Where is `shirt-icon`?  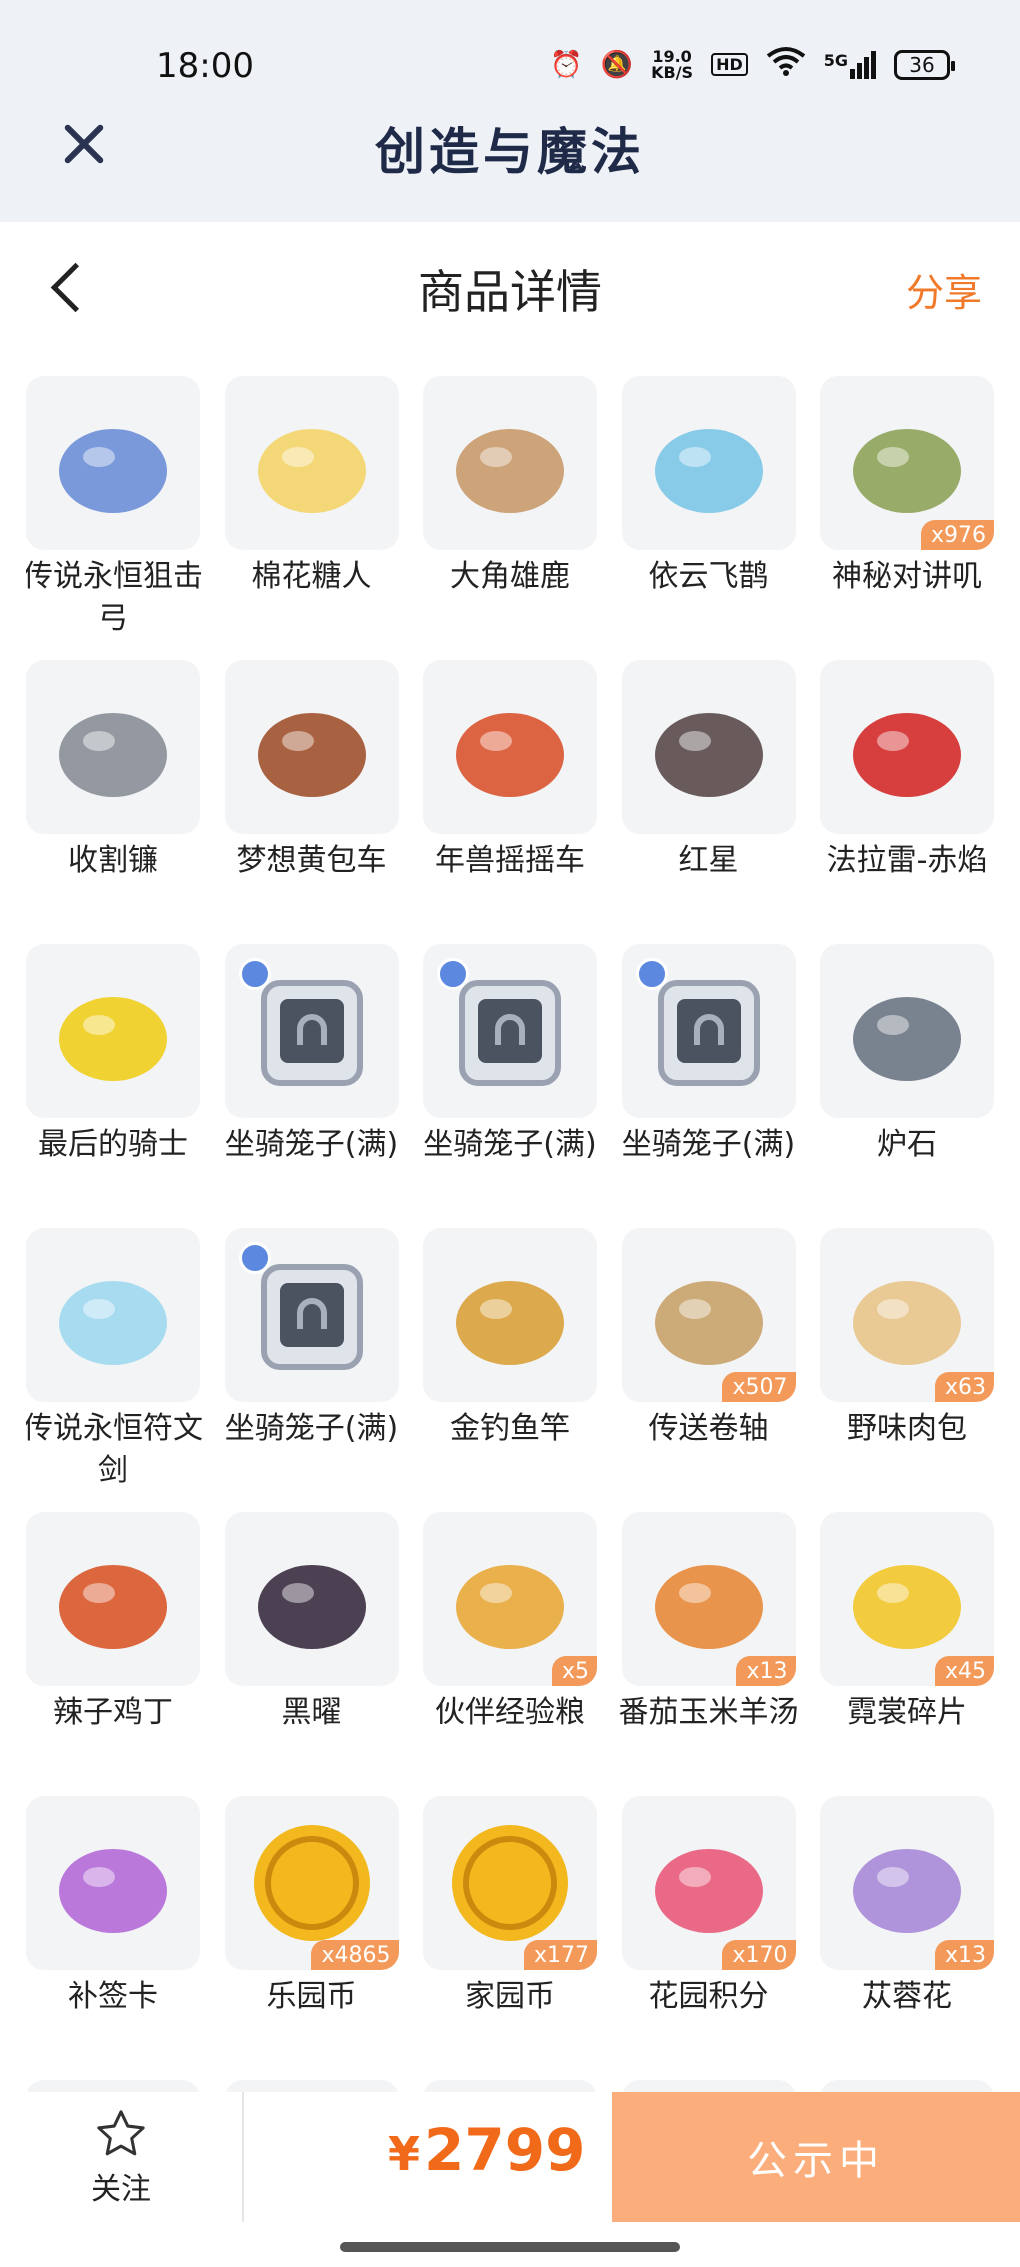
shirt-icon is located at coordinates (907, 1607).